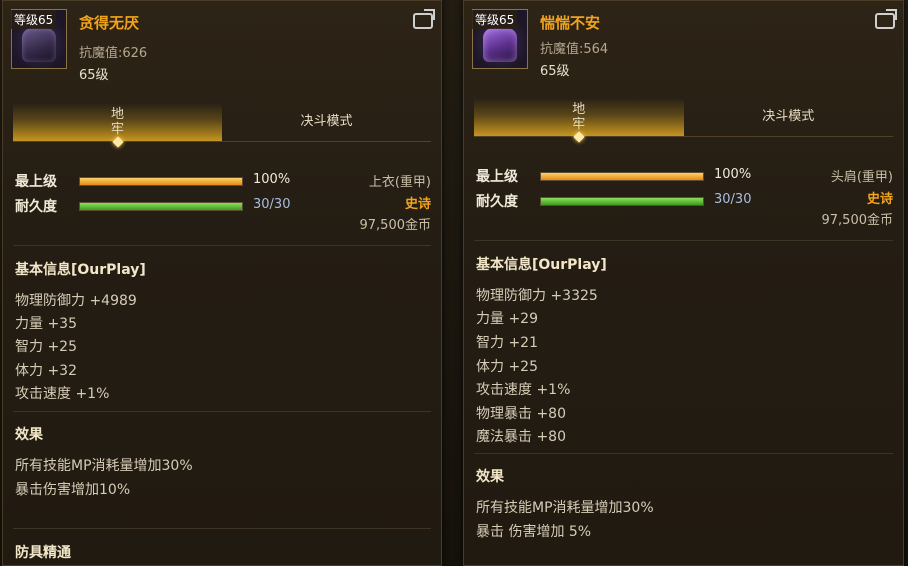 Image resolution: width=908 pixels, height=566 pixels. What do you see at coordinates (507, 343) in the screenshot?
I see `stat-line: 智力 +21` at bounding box center [507, 343].